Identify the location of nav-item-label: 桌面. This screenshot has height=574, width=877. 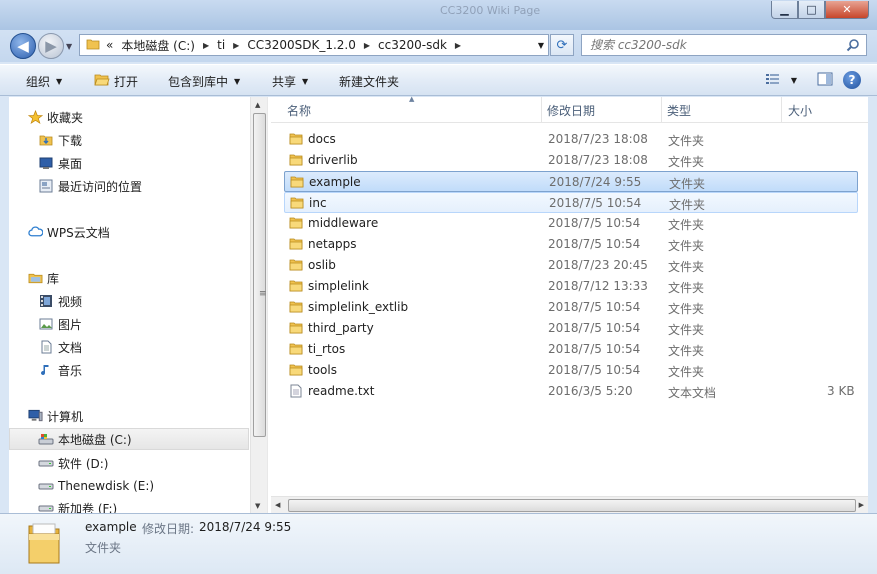
(70, 163).